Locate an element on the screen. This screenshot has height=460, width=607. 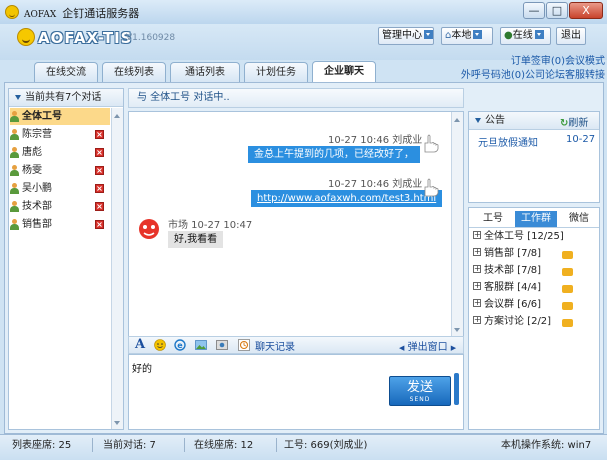
tab-scheduled-tasks: 计划任务 is located at coordinates (276, 72).